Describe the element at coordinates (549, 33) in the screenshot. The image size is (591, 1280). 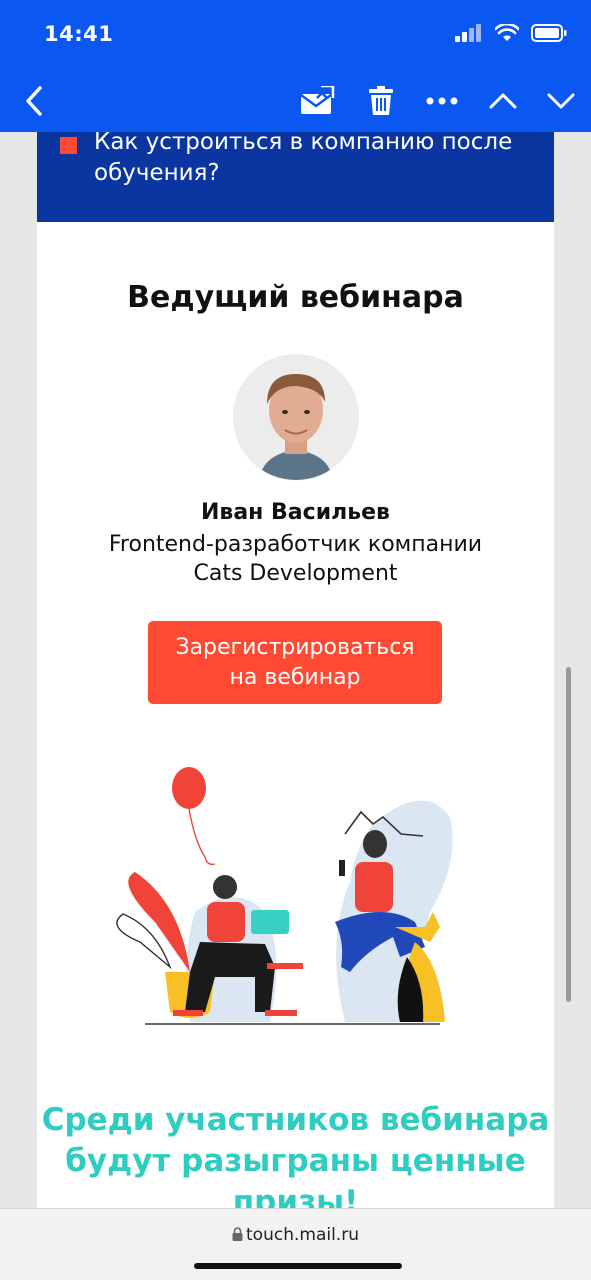
I see `battery-icon` at that location.